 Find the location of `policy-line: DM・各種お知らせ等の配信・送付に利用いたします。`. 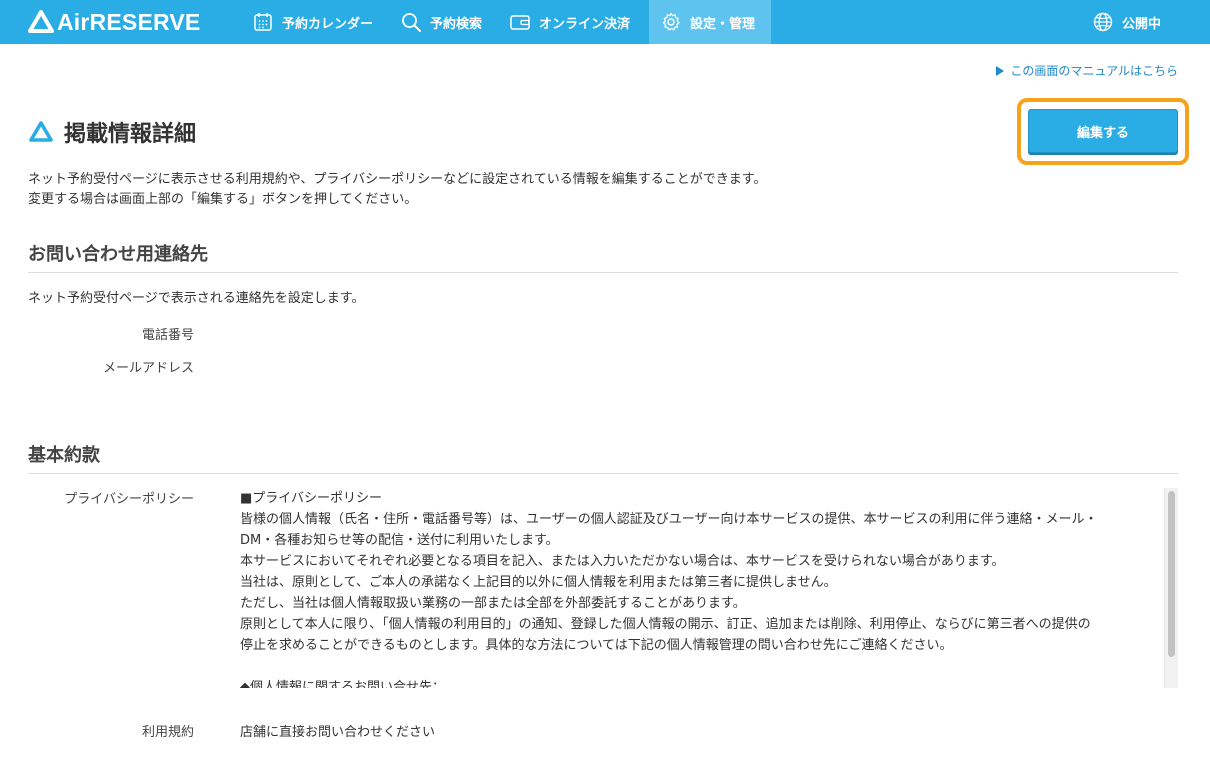

policy-line: DM・各種お知らせ等の配信・送付に利用いたします。 is located at coordinates (399, 540).